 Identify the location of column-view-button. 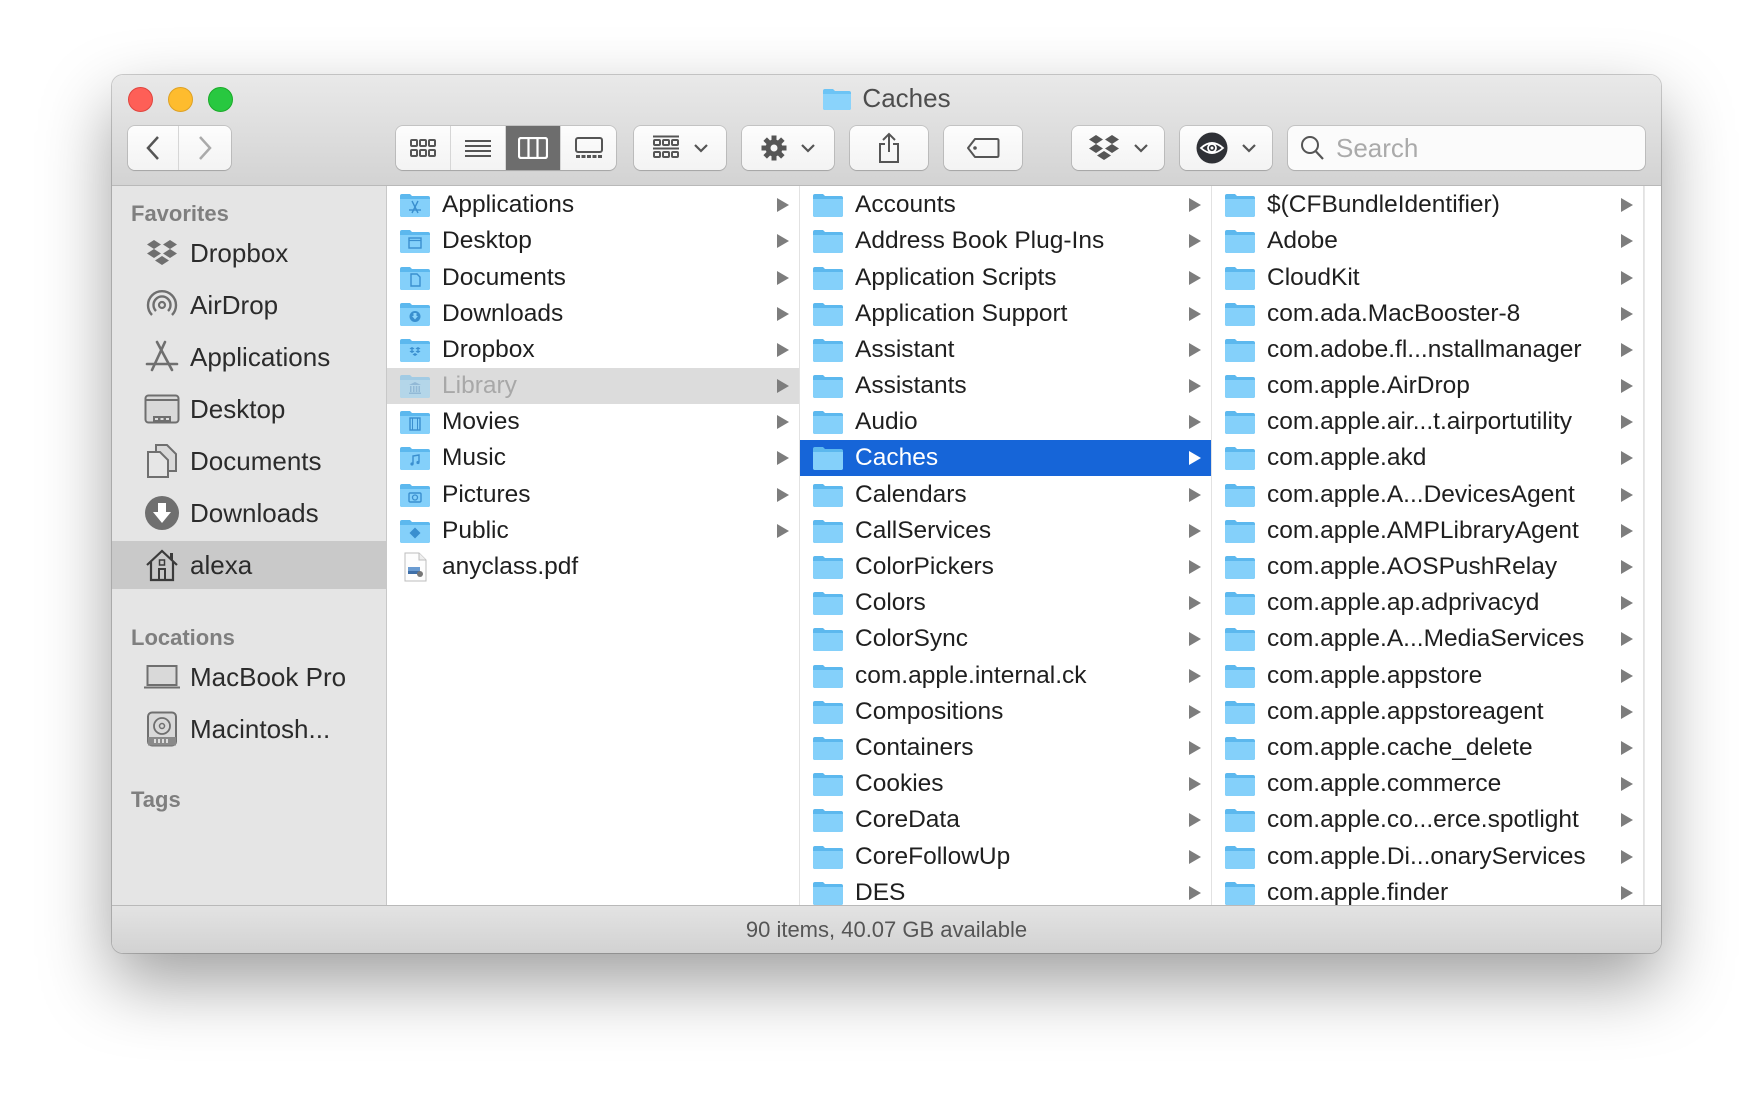
(533, 148).